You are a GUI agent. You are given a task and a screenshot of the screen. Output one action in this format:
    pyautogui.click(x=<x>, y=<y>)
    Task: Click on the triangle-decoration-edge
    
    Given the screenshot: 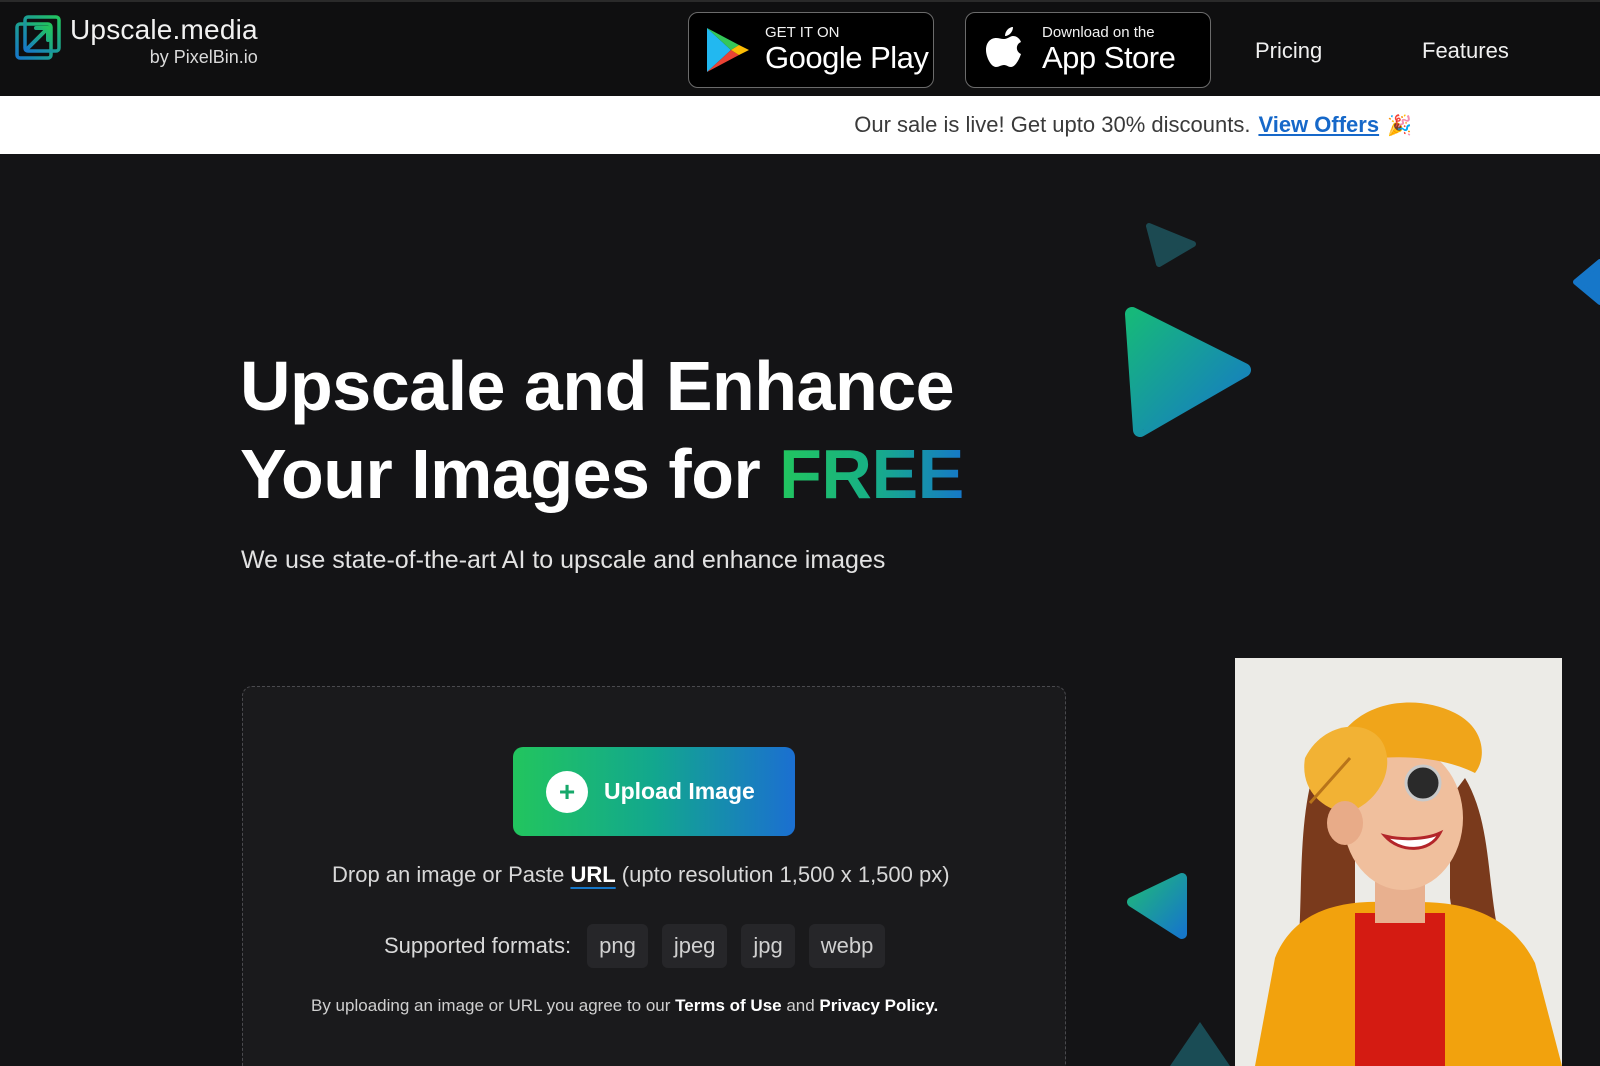 What is the action you would take?
    pyautogui.click(x=1586, y=282)
    